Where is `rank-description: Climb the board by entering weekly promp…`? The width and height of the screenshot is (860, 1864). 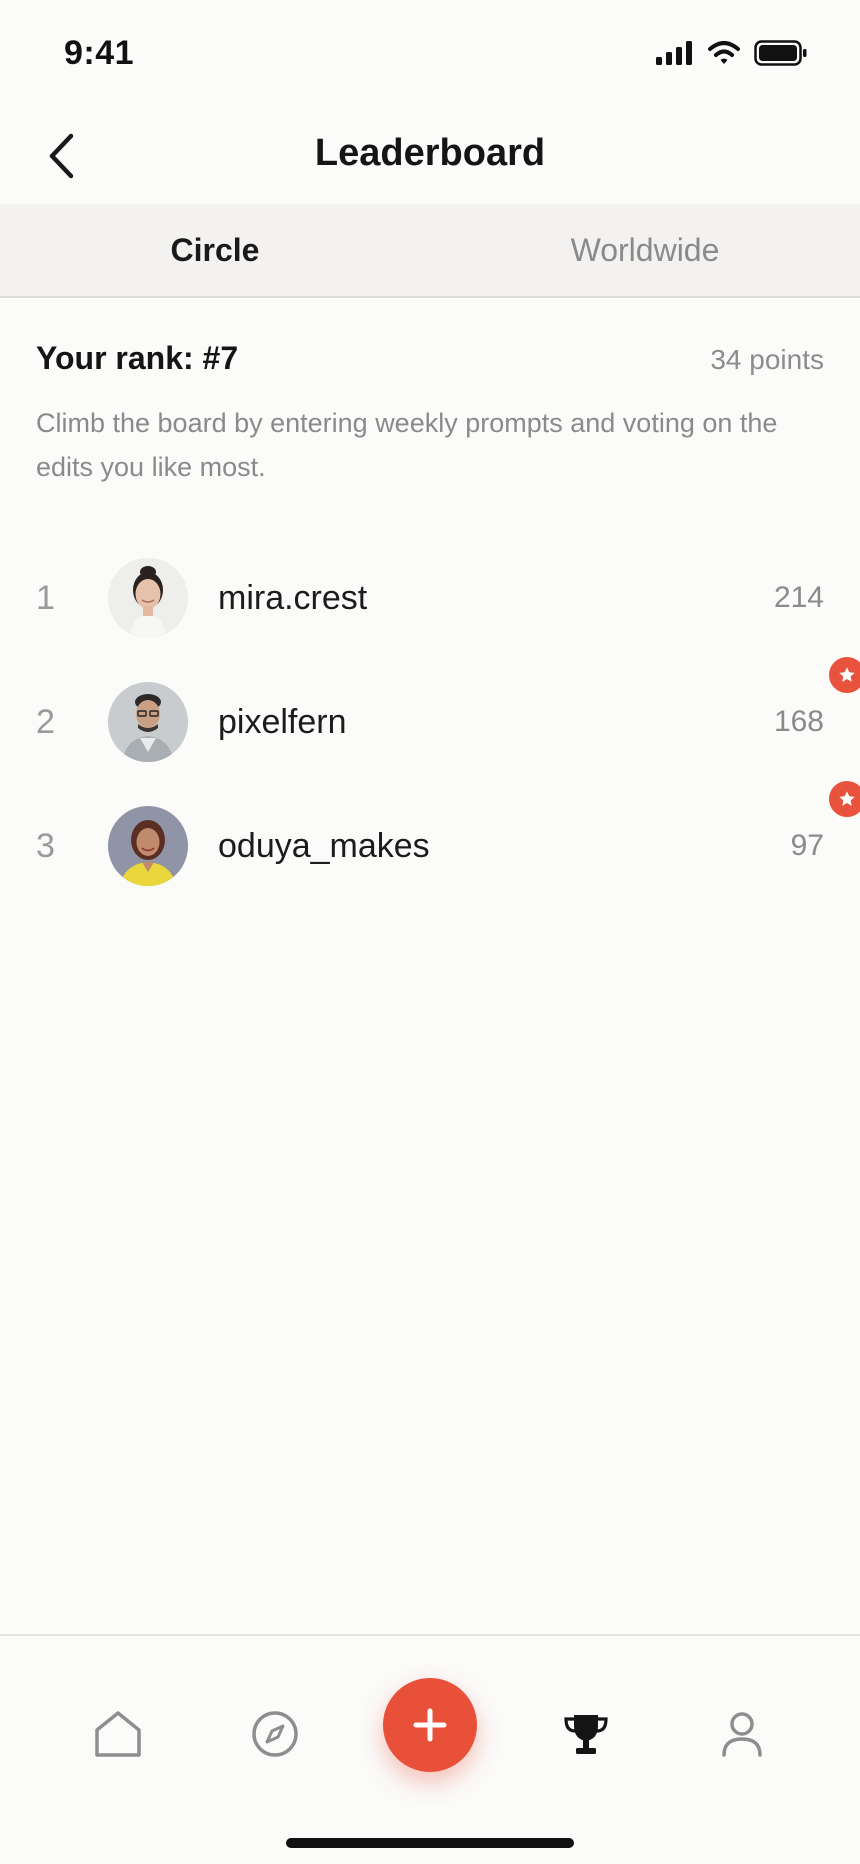 rank-description: Climb the board by entering weekly promp… is located at coordinates (407, 445).